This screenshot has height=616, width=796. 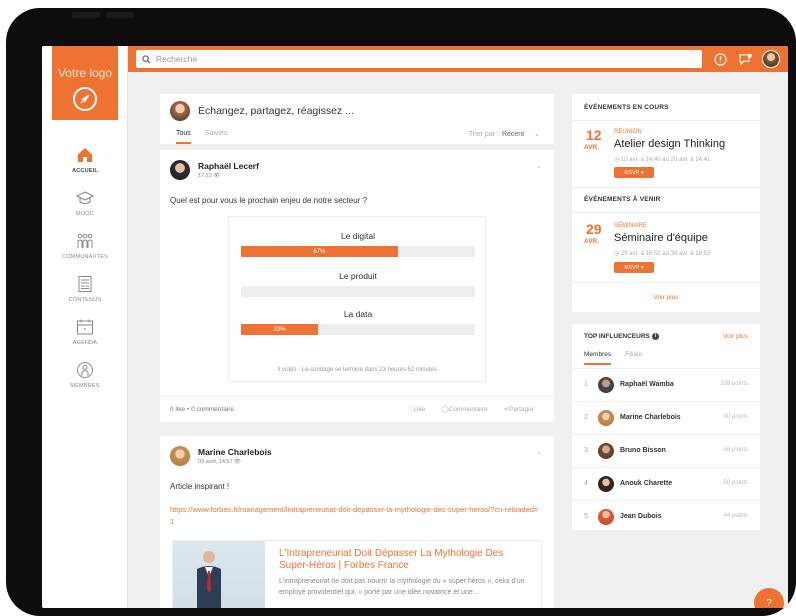 What do you see at coordinates (201, 137) in the screenshot?
I see `feed-tabs: Tous Suivies` at bounding box center [201, 137].